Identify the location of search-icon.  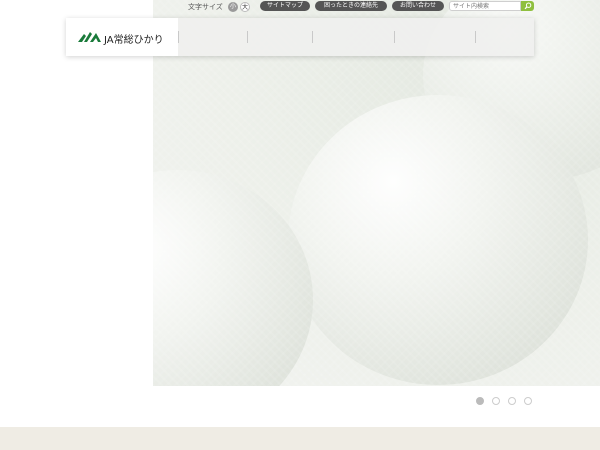
(528, 6).